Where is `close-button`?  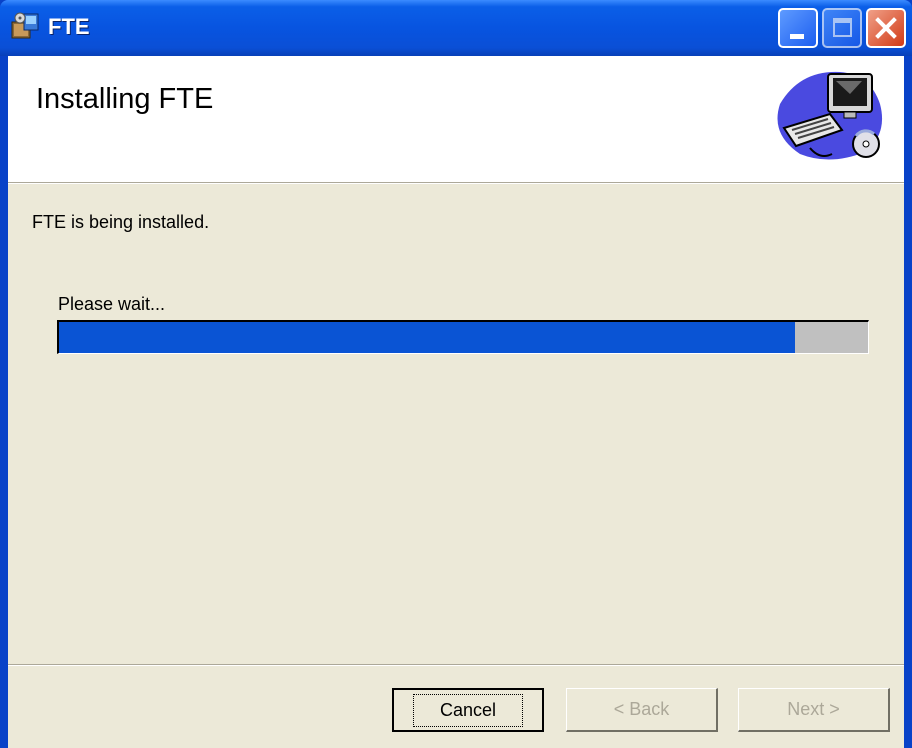 close-button is located at coordinates (886, 28).